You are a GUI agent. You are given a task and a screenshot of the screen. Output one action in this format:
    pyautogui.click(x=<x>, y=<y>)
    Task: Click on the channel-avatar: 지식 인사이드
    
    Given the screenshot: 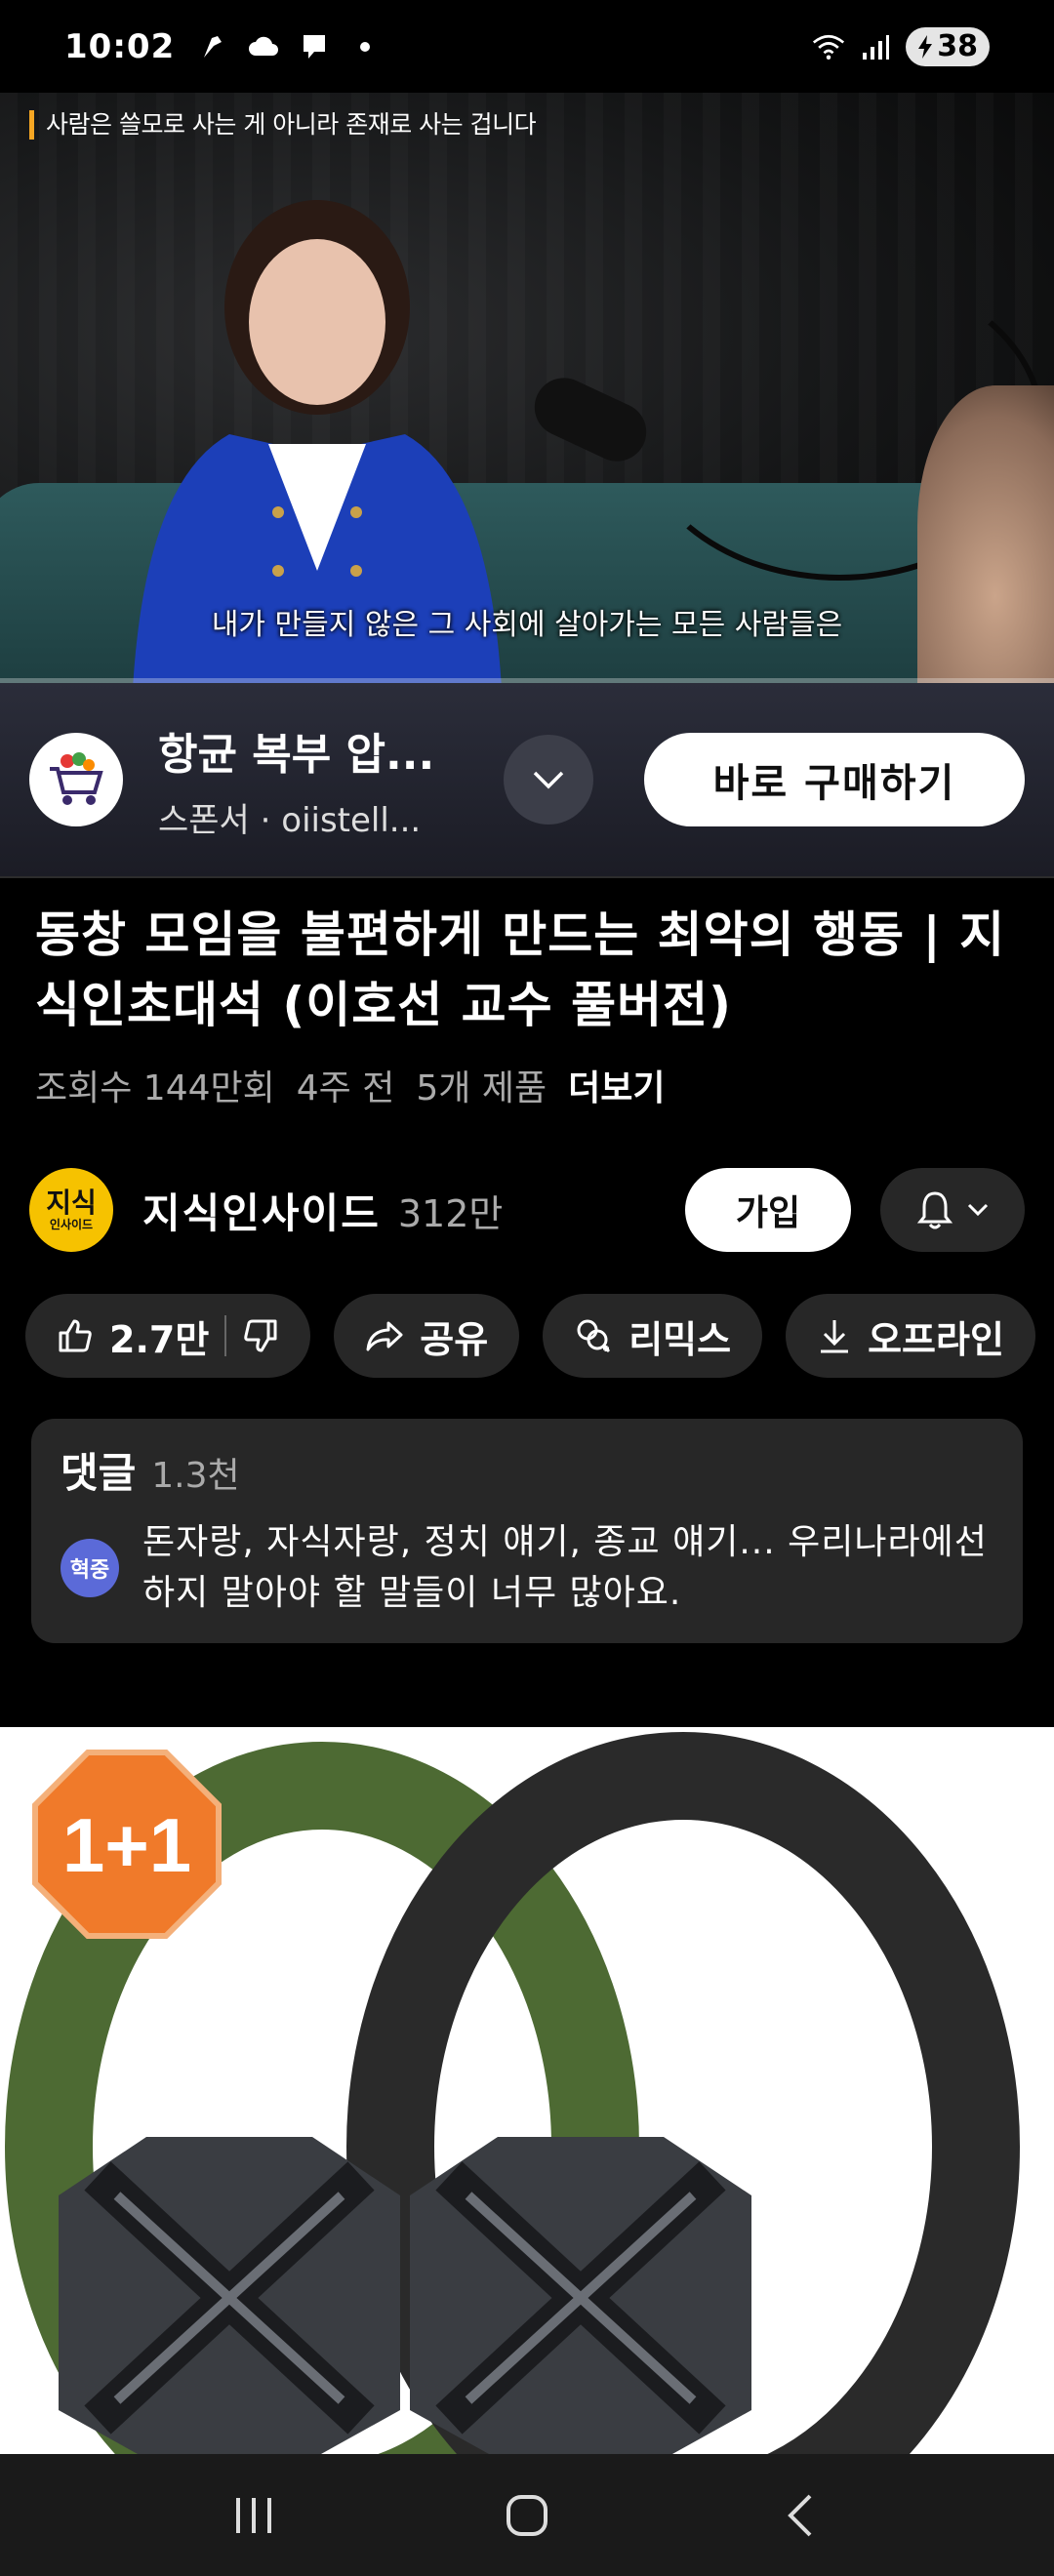 What is the action you would take?
    pyautogui.click(x=71, y=1210)
    